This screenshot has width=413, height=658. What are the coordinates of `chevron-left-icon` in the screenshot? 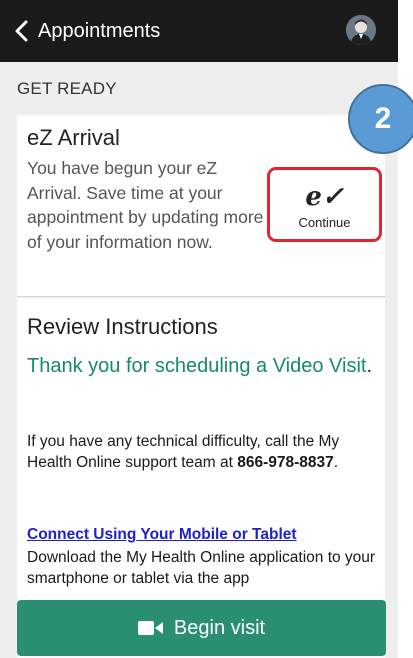 It's located at (21, 31).